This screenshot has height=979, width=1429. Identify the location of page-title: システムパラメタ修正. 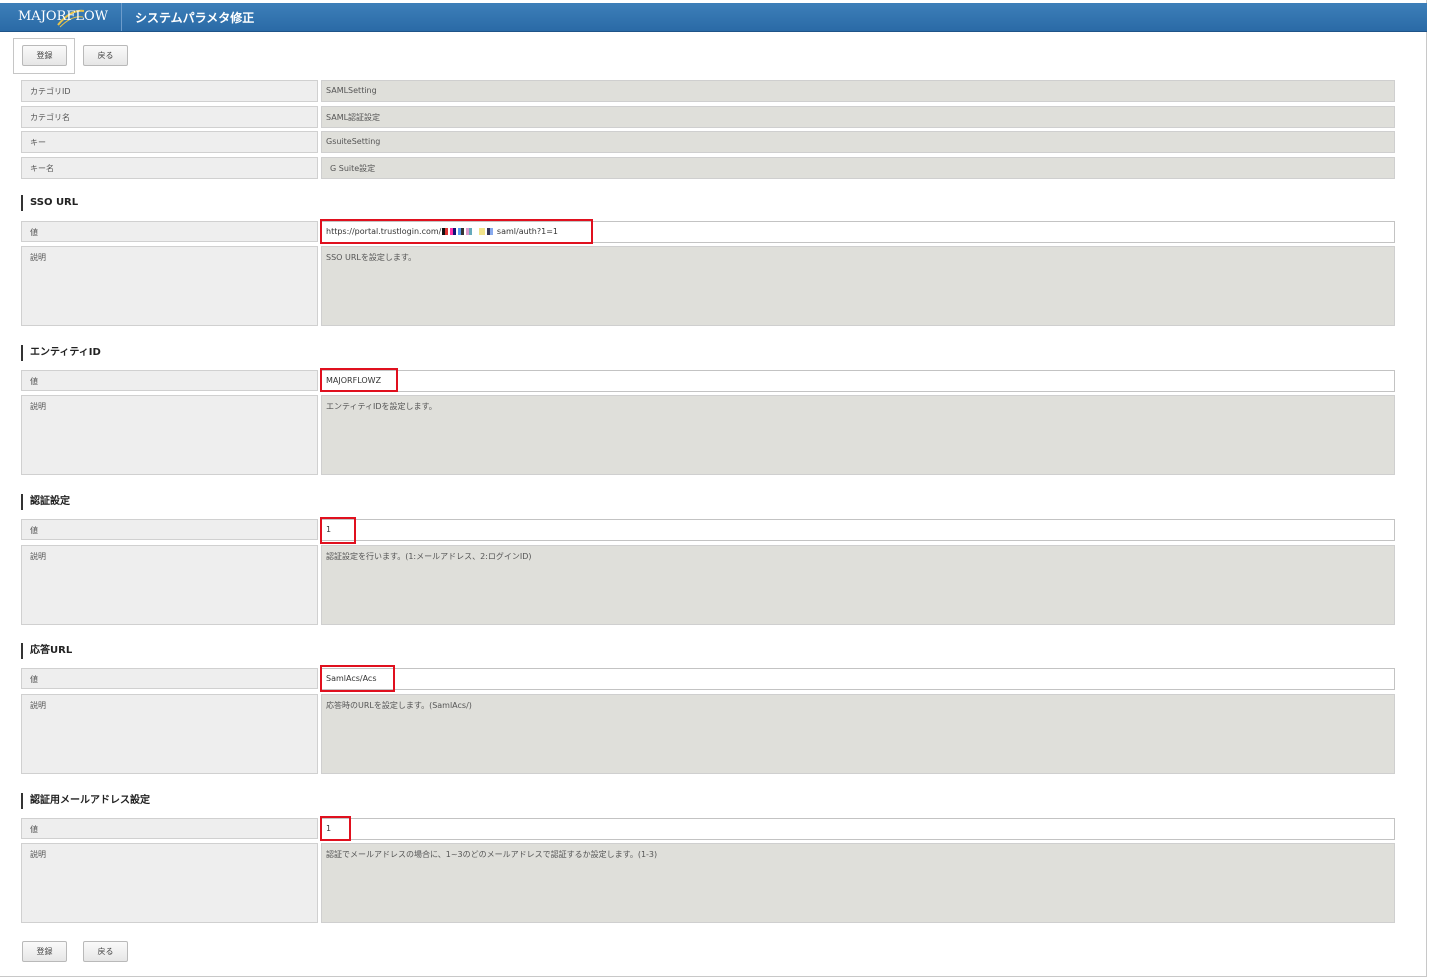
(195, 18).